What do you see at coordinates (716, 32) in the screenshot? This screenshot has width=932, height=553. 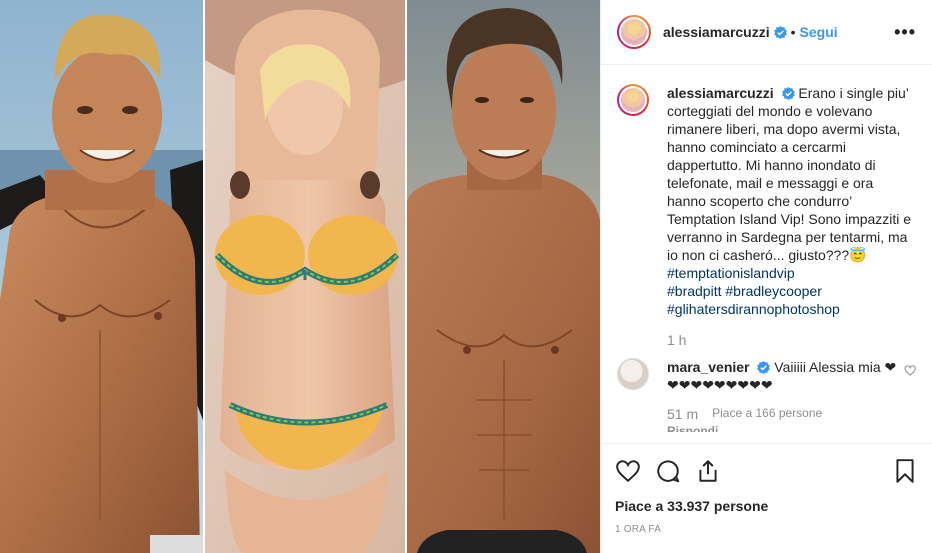 I see `author-username: alessiamarcuzzi` at bounding box center [716, 32].